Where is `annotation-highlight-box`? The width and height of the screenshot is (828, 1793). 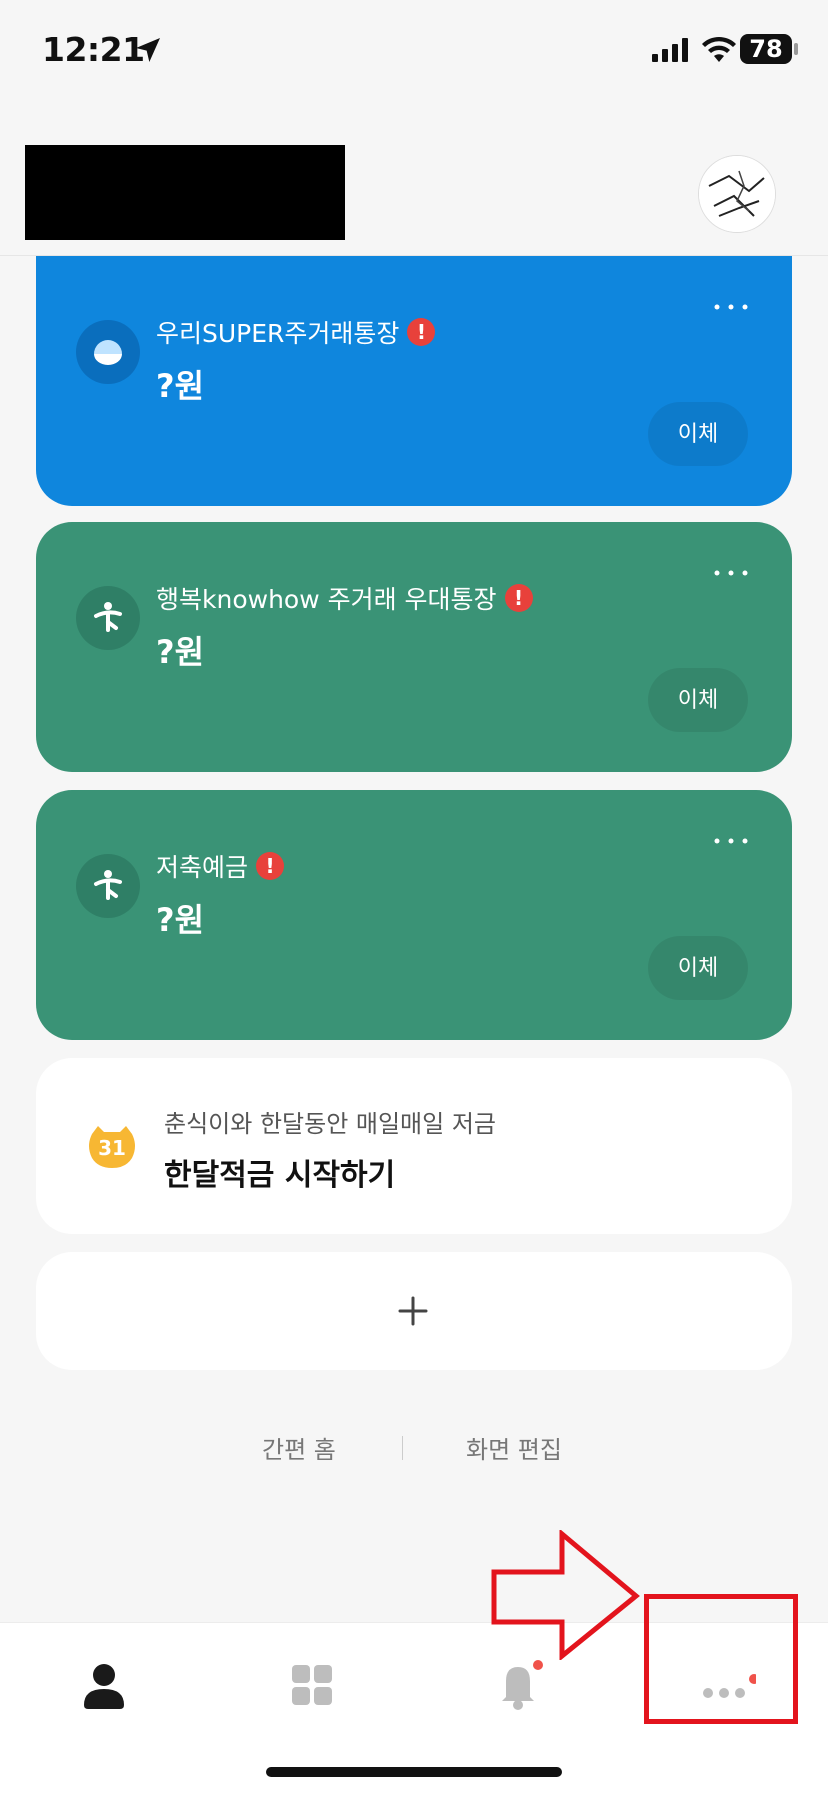
annotation-highlight-box is located at coordinates (721, 1659).